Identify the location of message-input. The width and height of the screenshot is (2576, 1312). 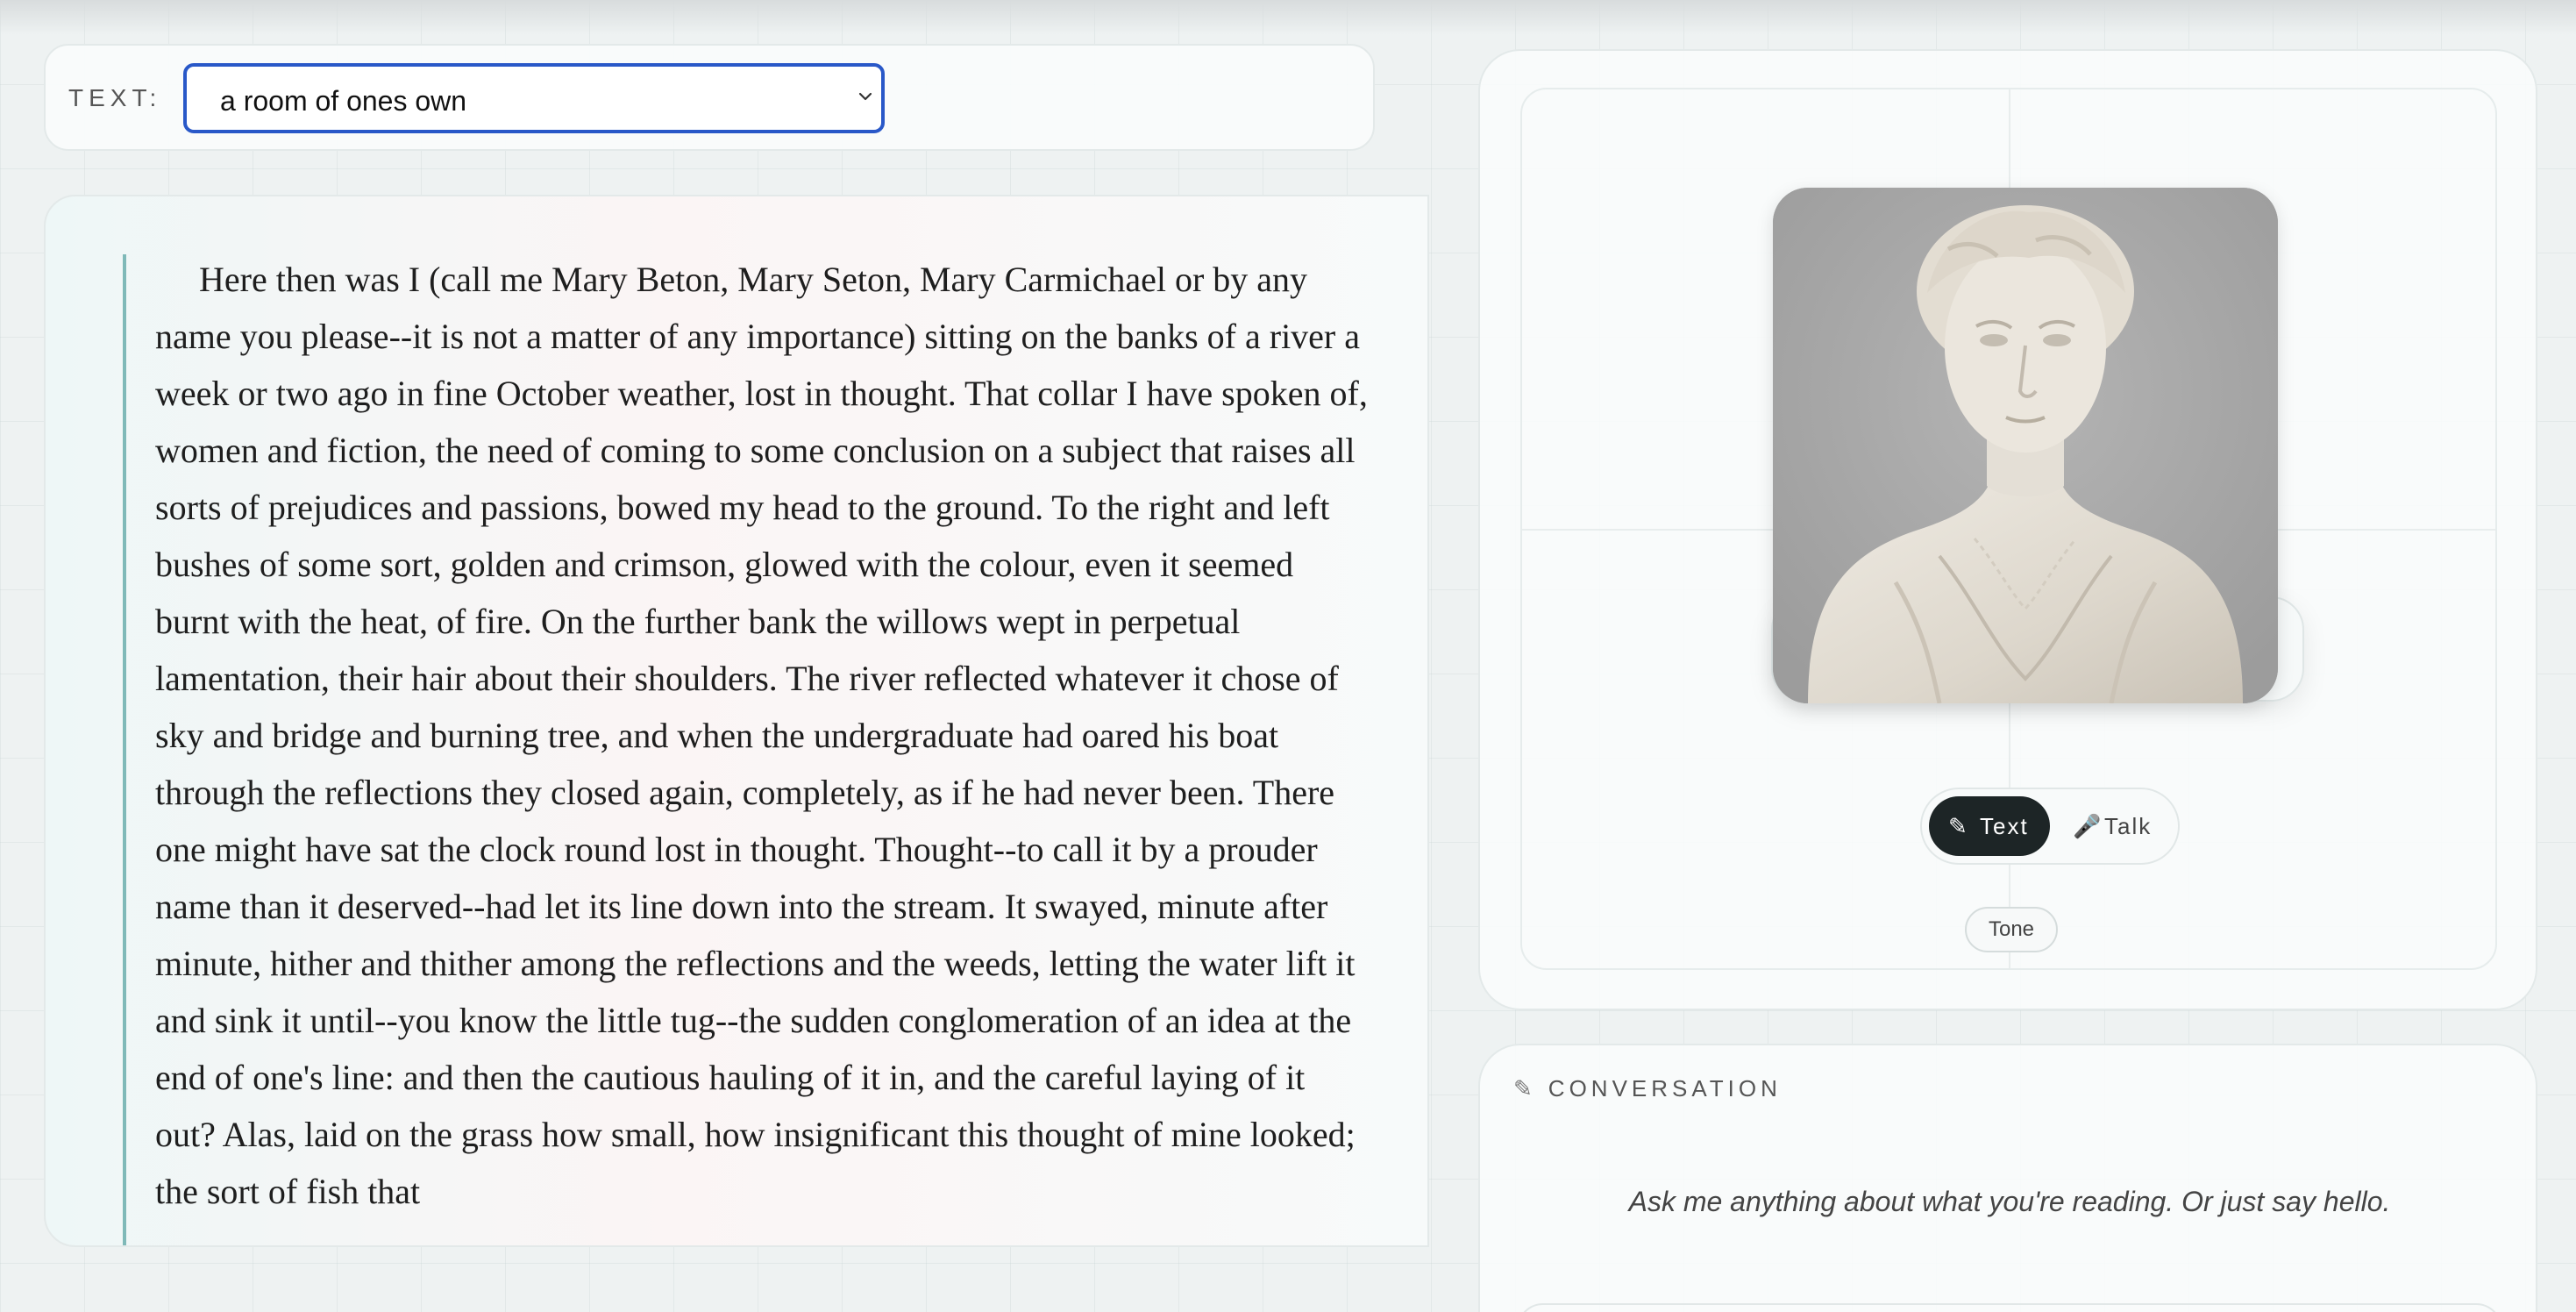
(2009, 1307).